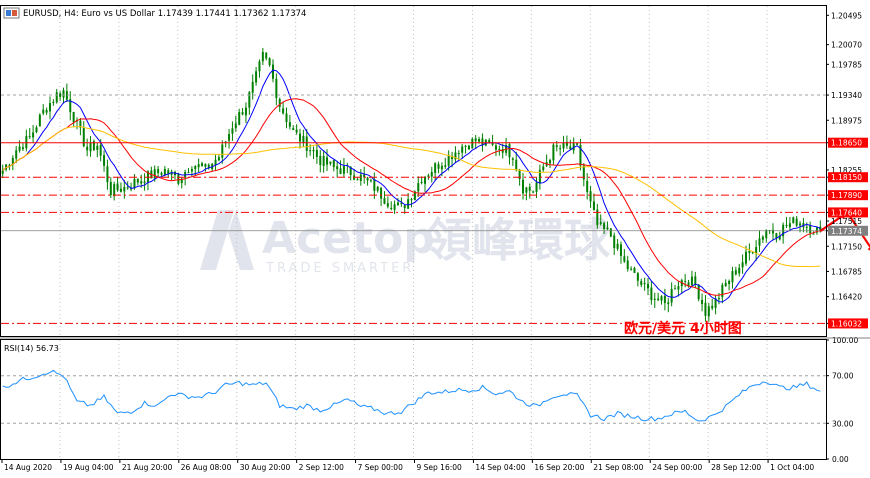  I want to click on watermark-chinese: 領峰環球, so click(518, 240).